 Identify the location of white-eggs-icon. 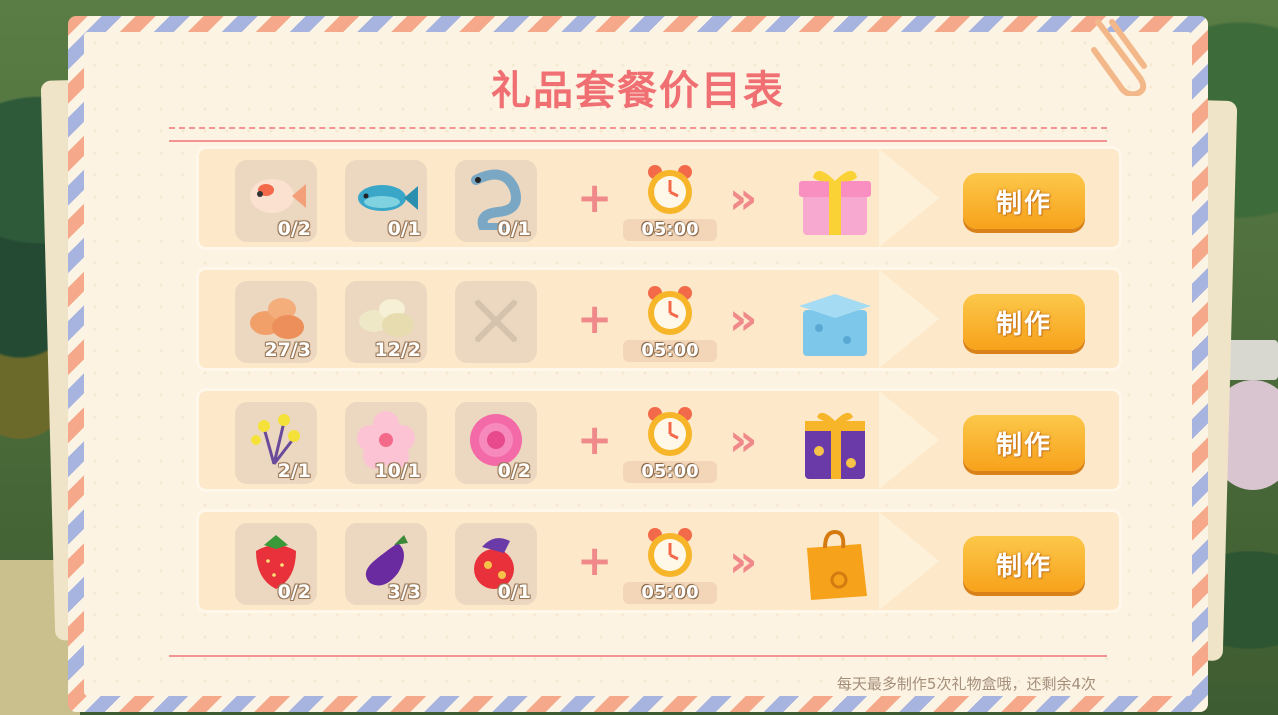
(386, 318).